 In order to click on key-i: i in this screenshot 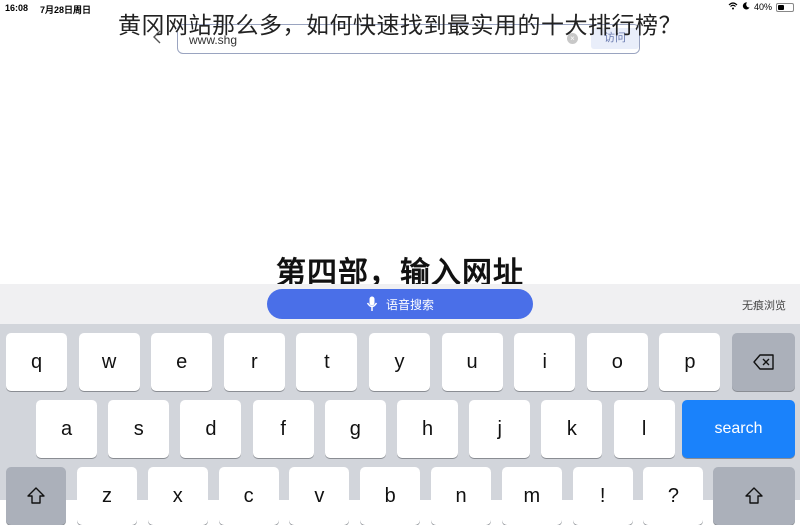, I will do `click(545, 362)`.